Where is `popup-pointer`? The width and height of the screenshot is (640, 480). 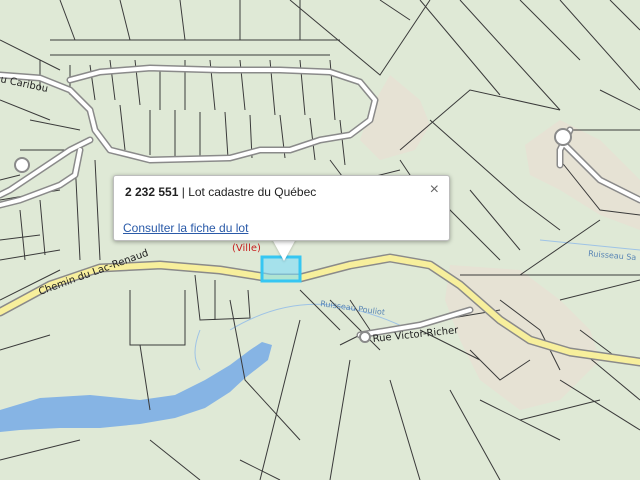 popup-pointer is located at coordinates (284, 250).